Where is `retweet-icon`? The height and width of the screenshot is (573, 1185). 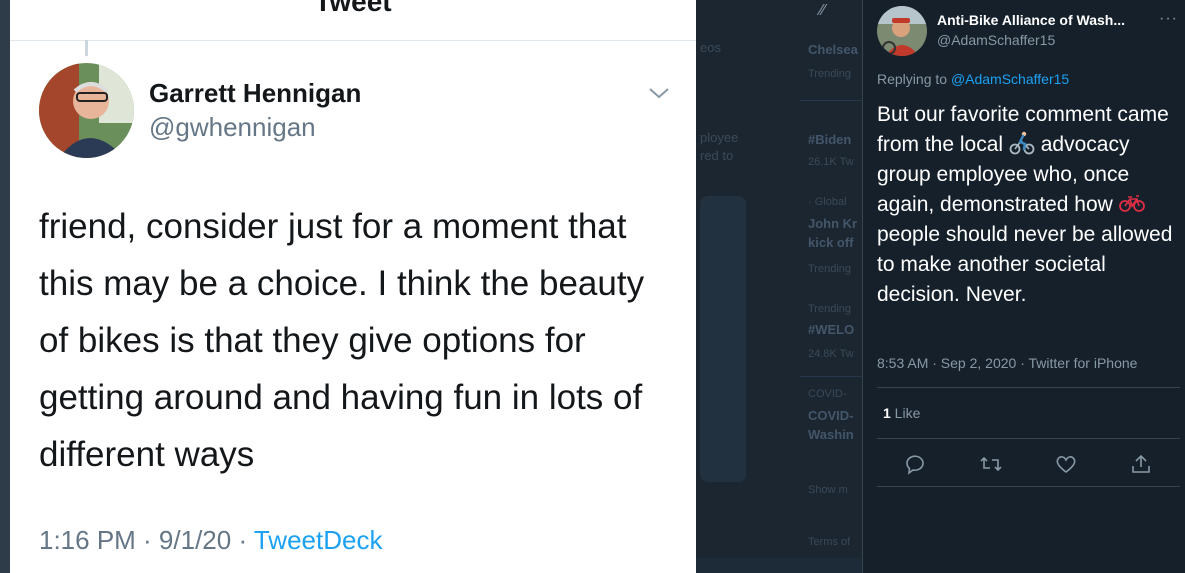 retweet-icon is located at coordinates (991, 464).